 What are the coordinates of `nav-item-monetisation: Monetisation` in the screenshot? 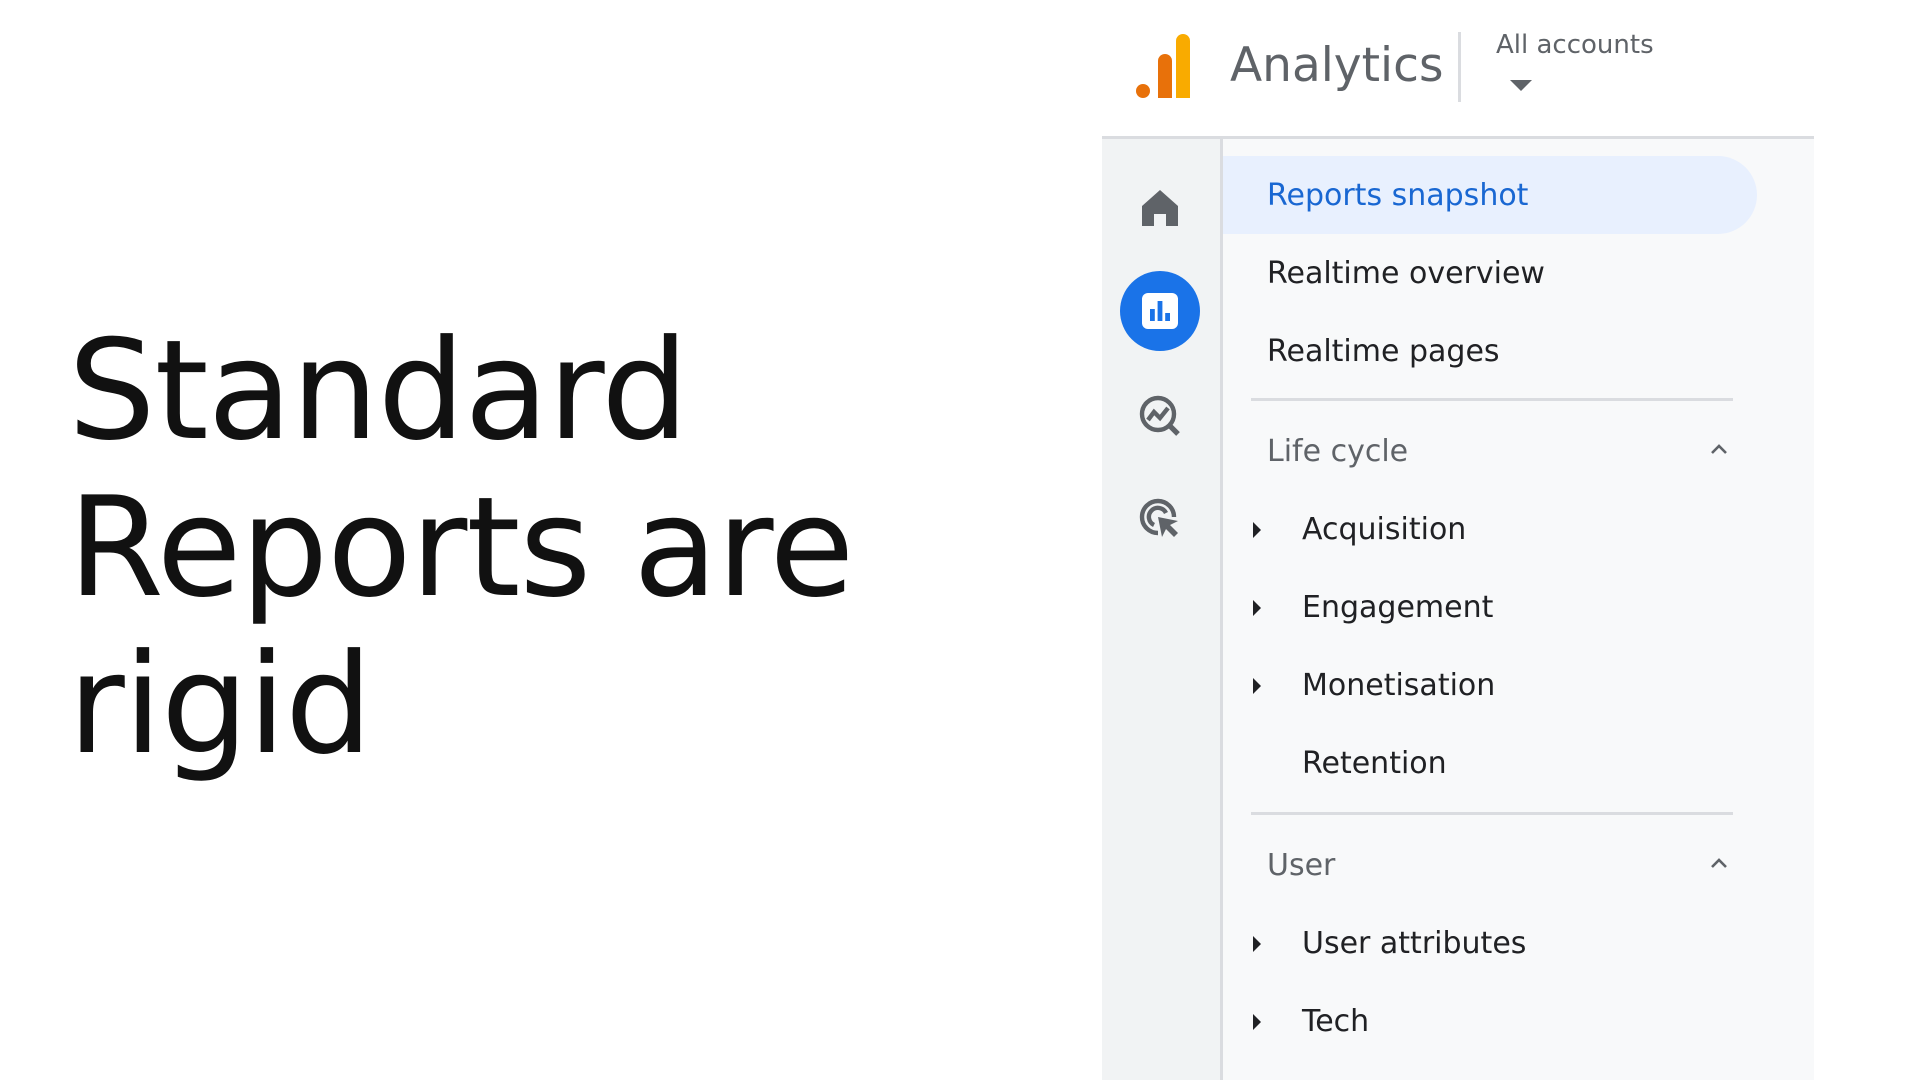 It's located at (1490, 685).